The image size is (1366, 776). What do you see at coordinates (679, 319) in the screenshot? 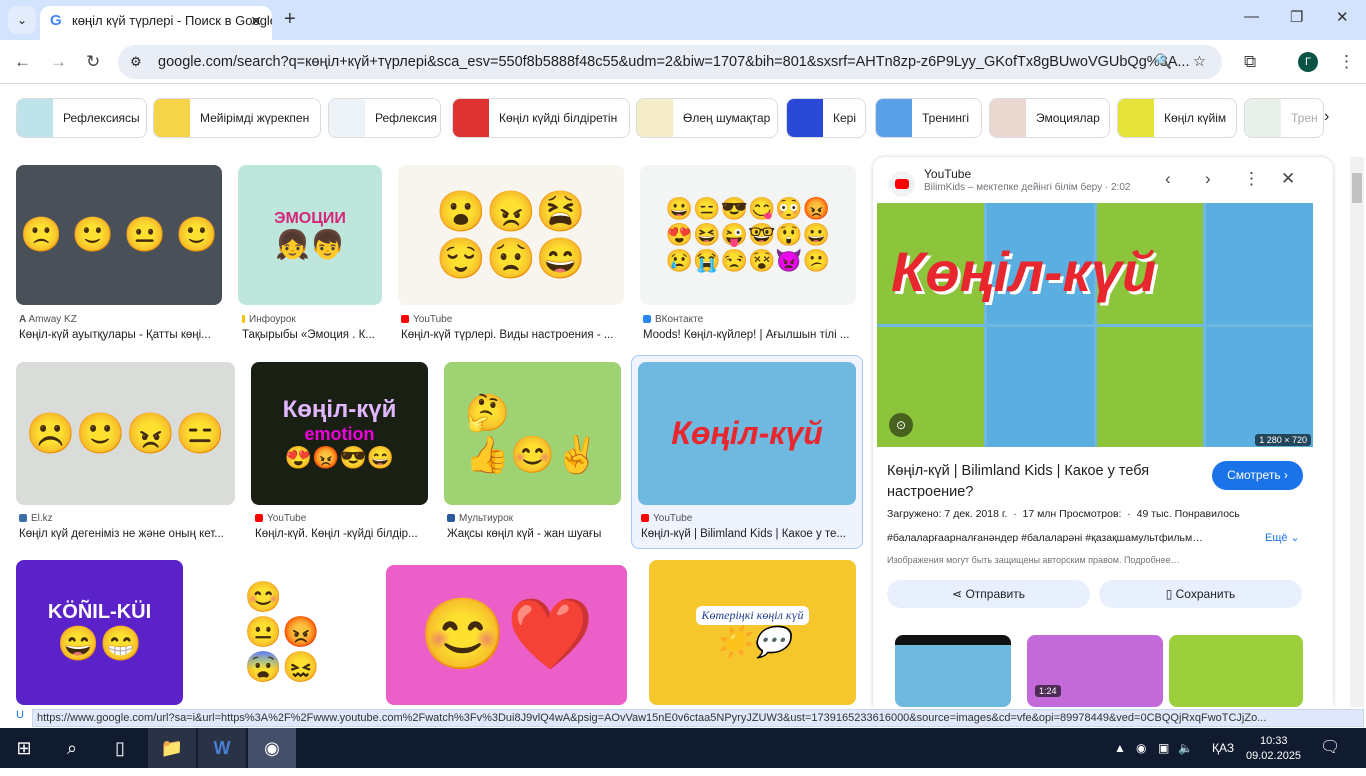
I see `text-label: ВКонтакте` at bounding box center [679, 319].